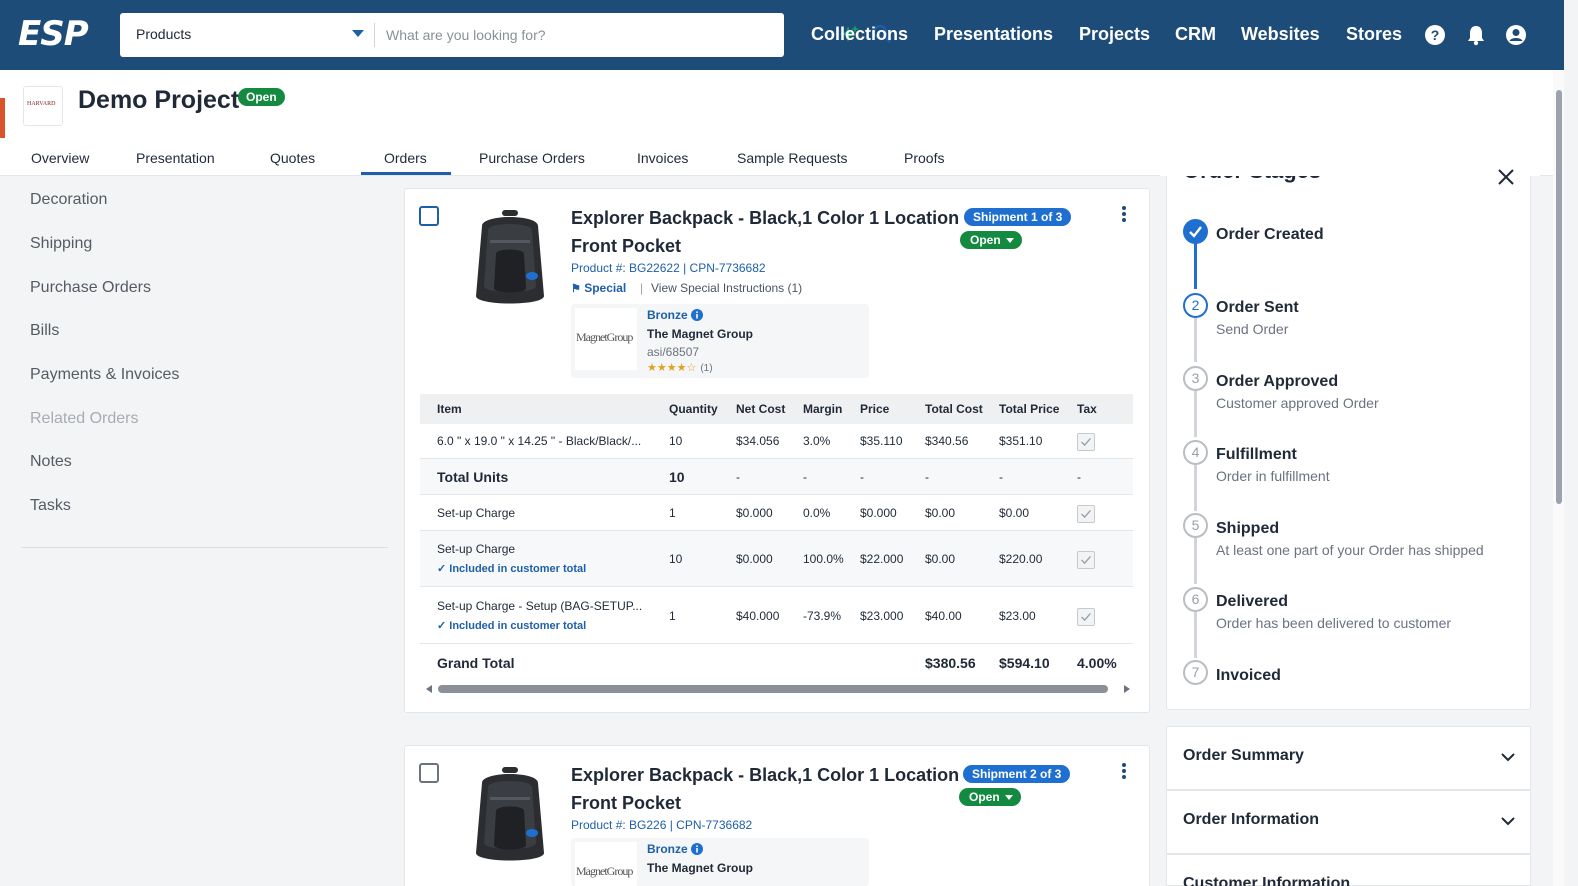  Describe the element at coordinates (60, 158) in the screenshot. I see `tab-overview: Overview` at that location.